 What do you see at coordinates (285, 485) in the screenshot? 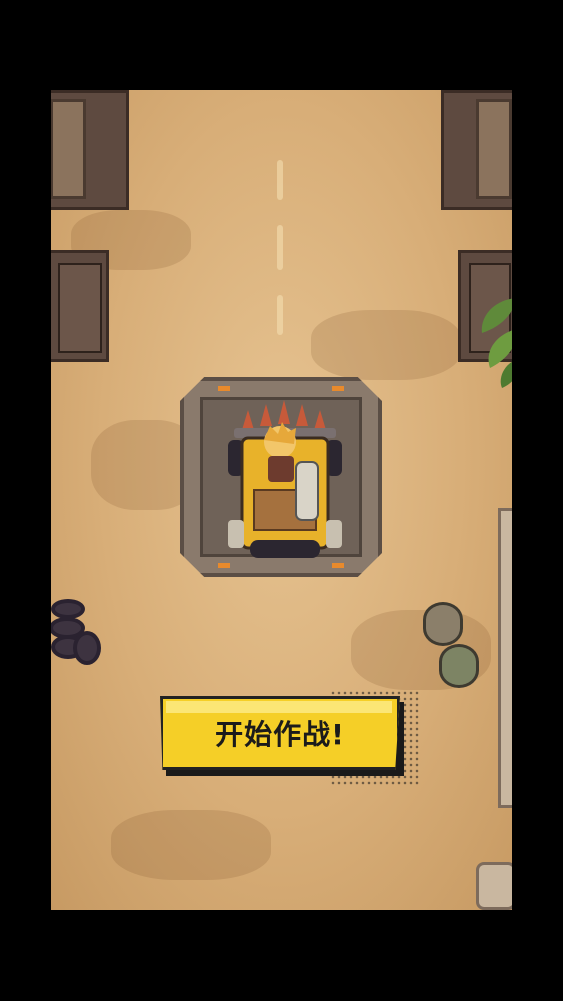
I see `armored-vehicle-icon` at bounding box center [285, 485].